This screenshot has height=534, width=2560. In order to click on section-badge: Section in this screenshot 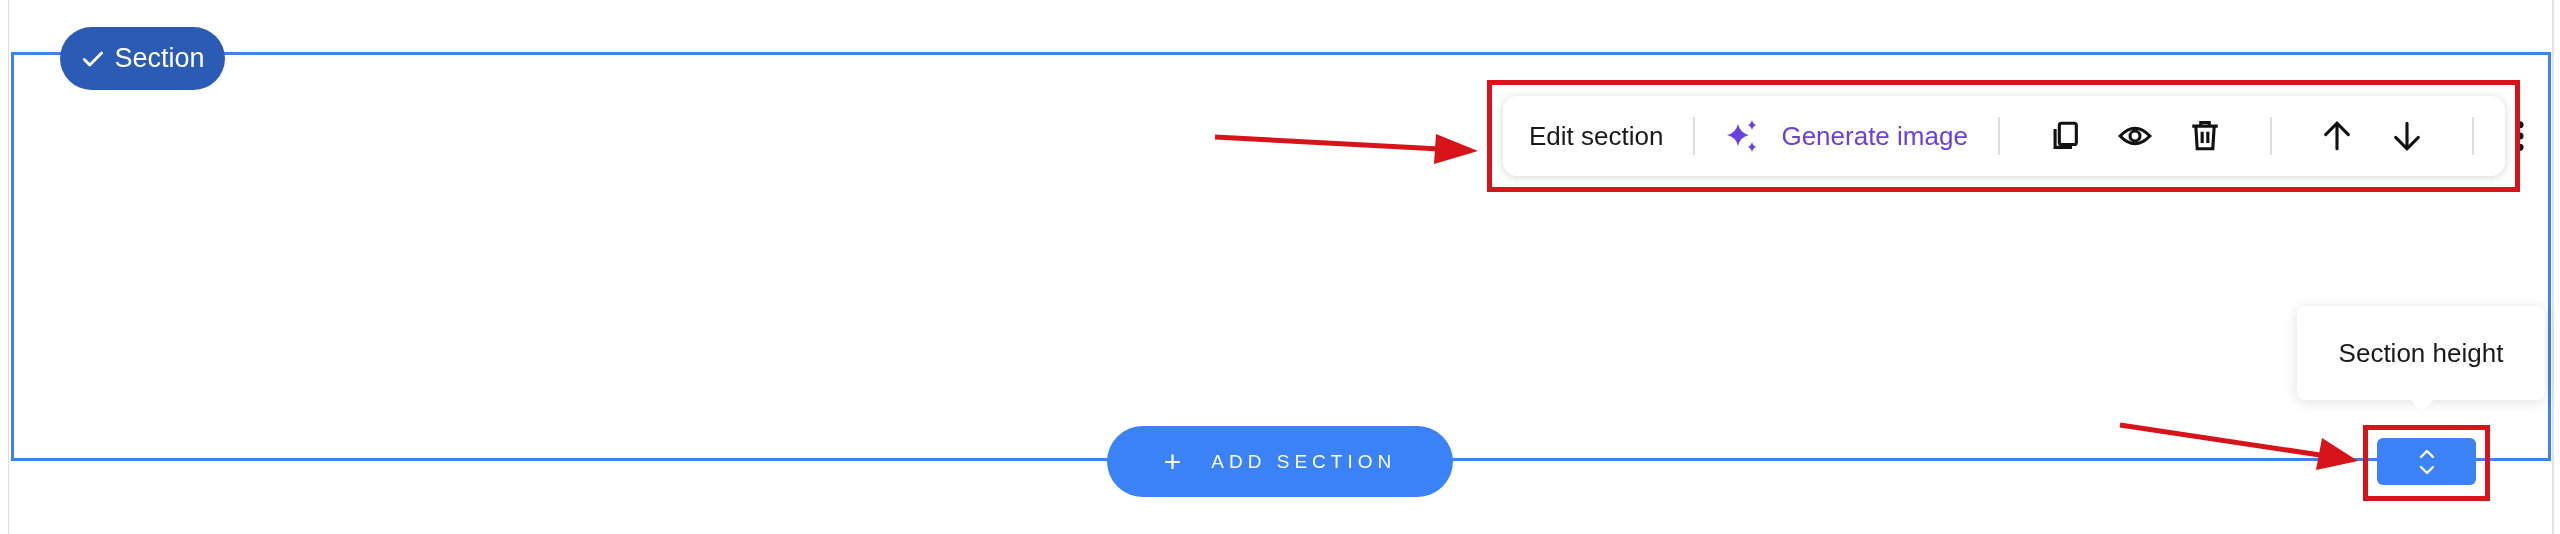, I will do `click(142, 58)`.